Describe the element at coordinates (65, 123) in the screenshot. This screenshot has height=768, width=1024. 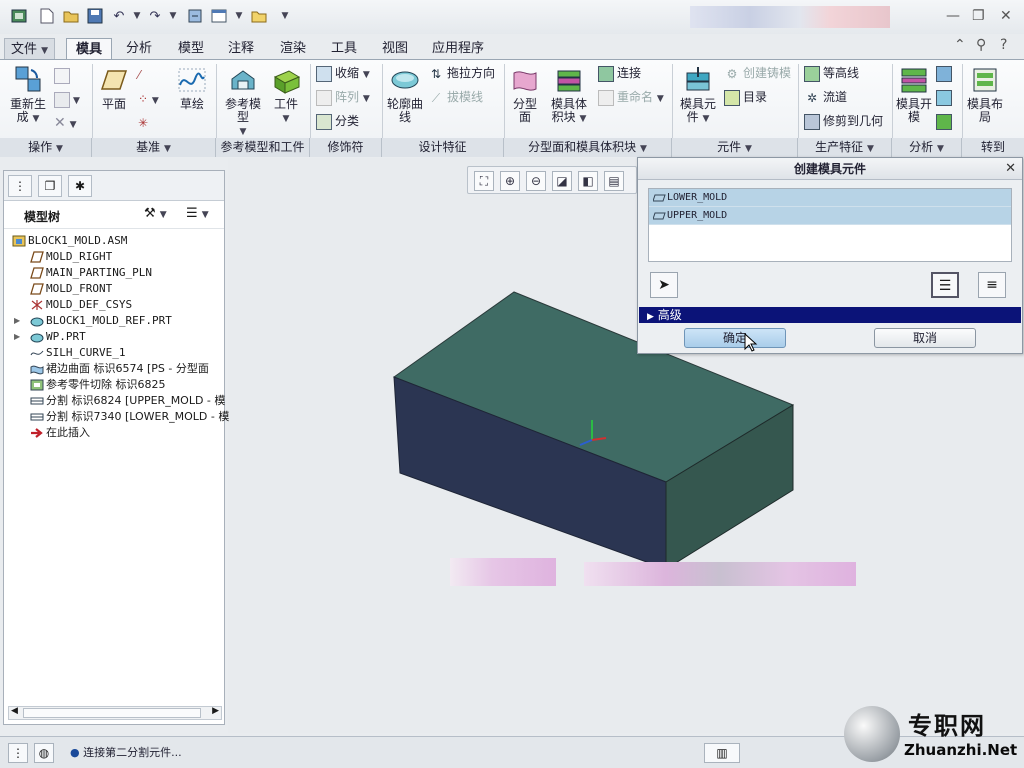
I see `delete-icon: ✕ ▼` at that location.